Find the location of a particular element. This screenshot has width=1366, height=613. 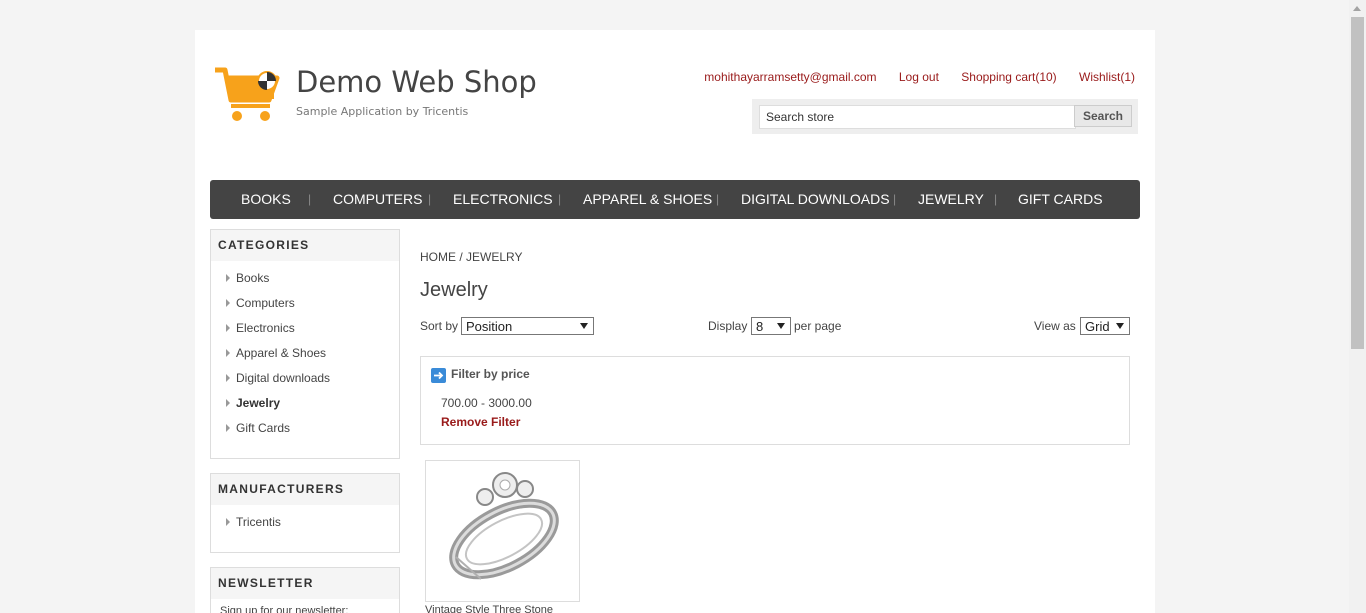

vertical-scrollbar is located at coordinates (1357, 306).